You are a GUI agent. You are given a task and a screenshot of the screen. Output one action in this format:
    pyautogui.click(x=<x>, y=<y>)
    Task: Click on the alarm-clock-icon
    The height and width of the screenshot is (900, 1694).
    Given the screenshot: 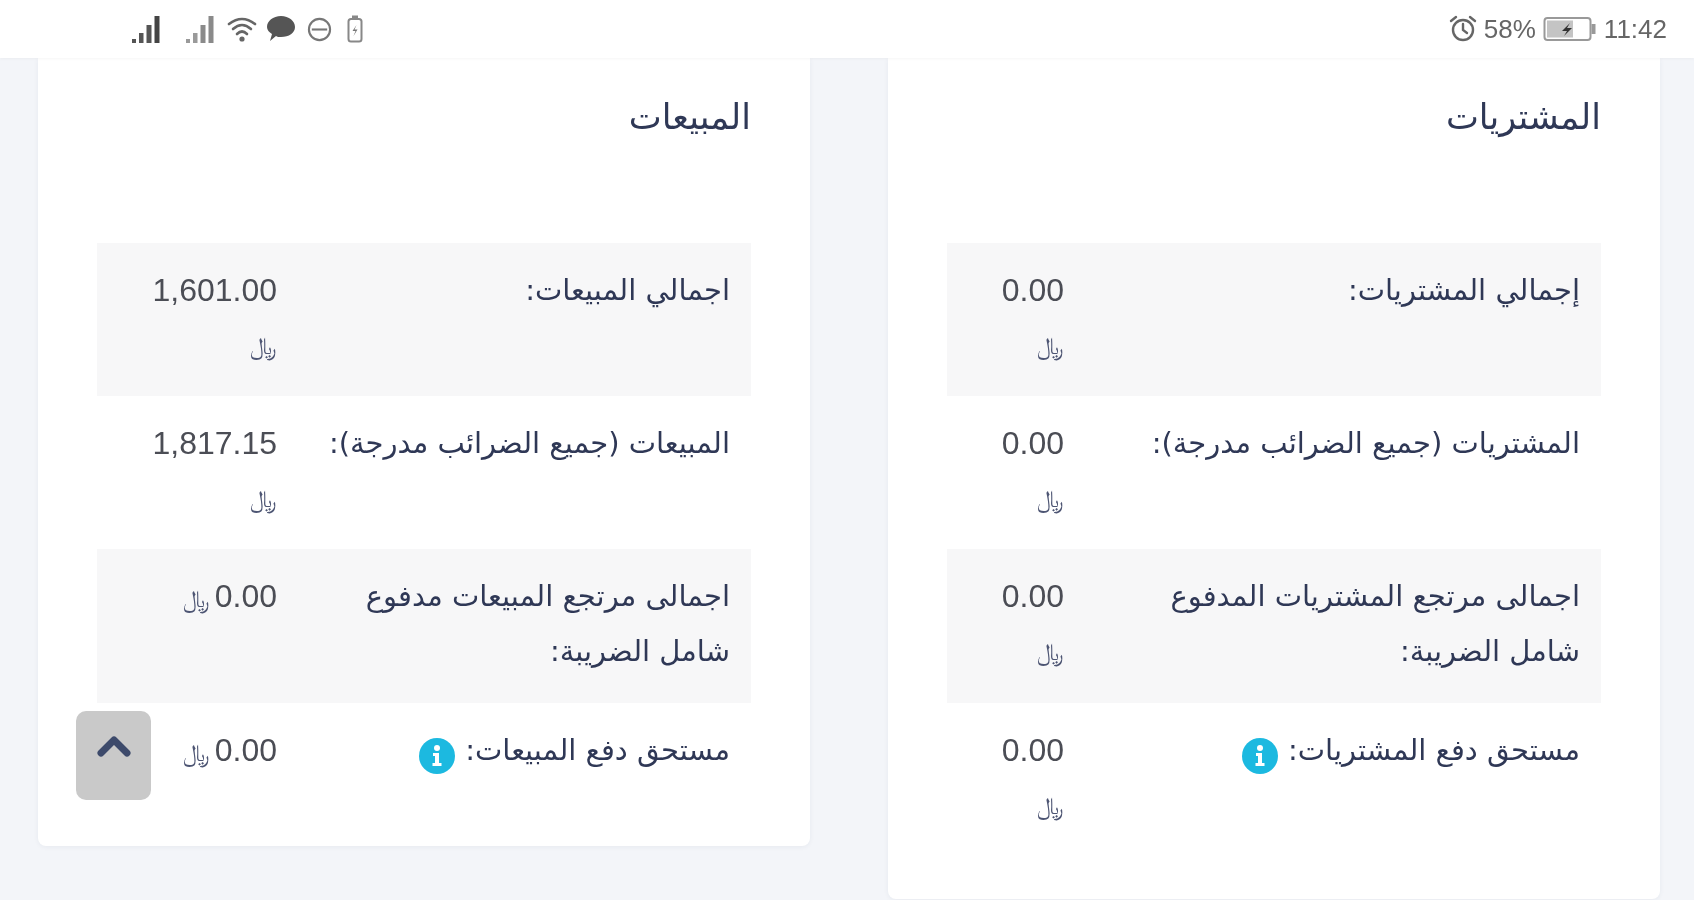 What is the action you would take?
    pyautogui.click(x=1462, y=29)
    